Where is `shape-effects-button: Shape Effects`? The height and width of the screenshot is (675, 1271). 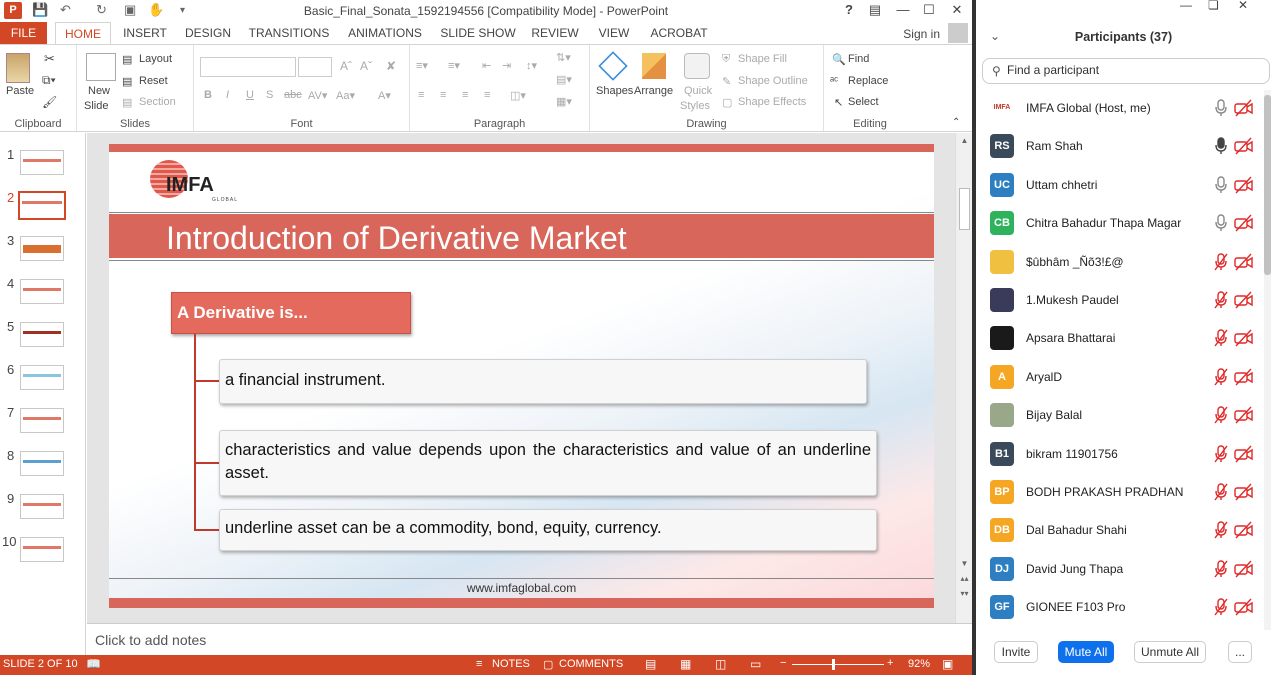 shape-effects-button: Shape Effects is located at coordinates (772, 102).